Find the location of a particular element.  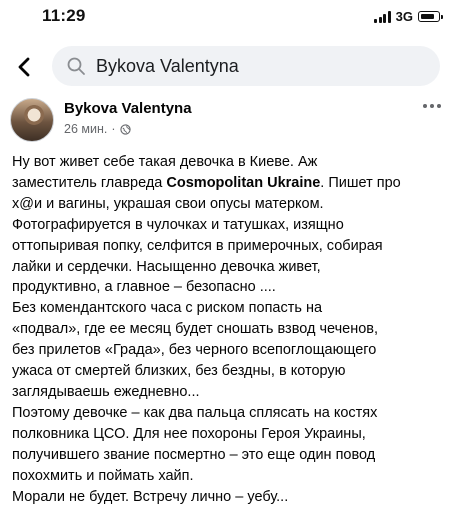

post-meta: 26 мин. · is located at coordinates (97, 129).